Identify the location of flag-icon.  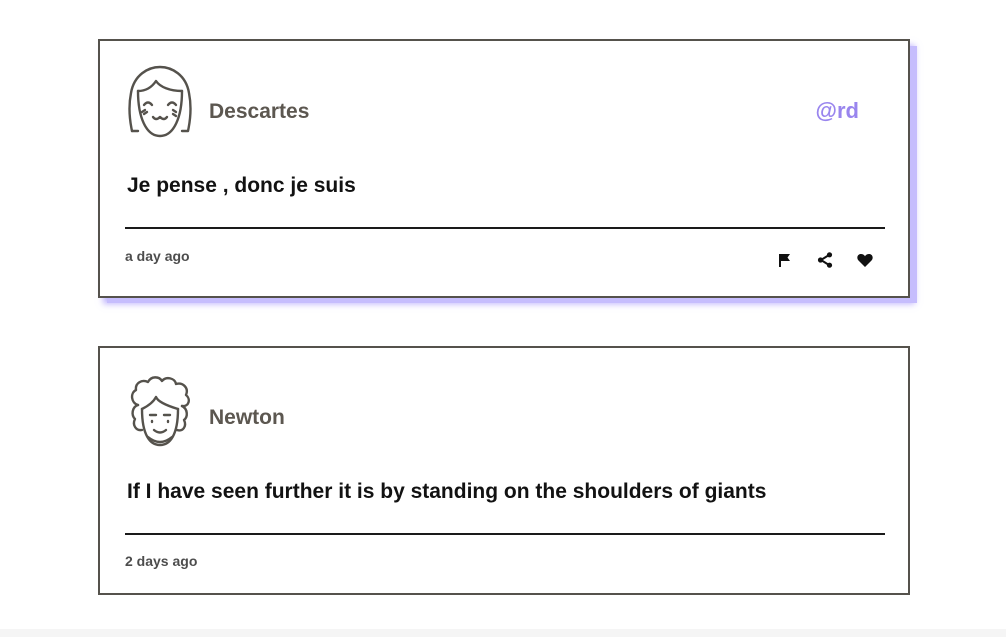
(785, 260).